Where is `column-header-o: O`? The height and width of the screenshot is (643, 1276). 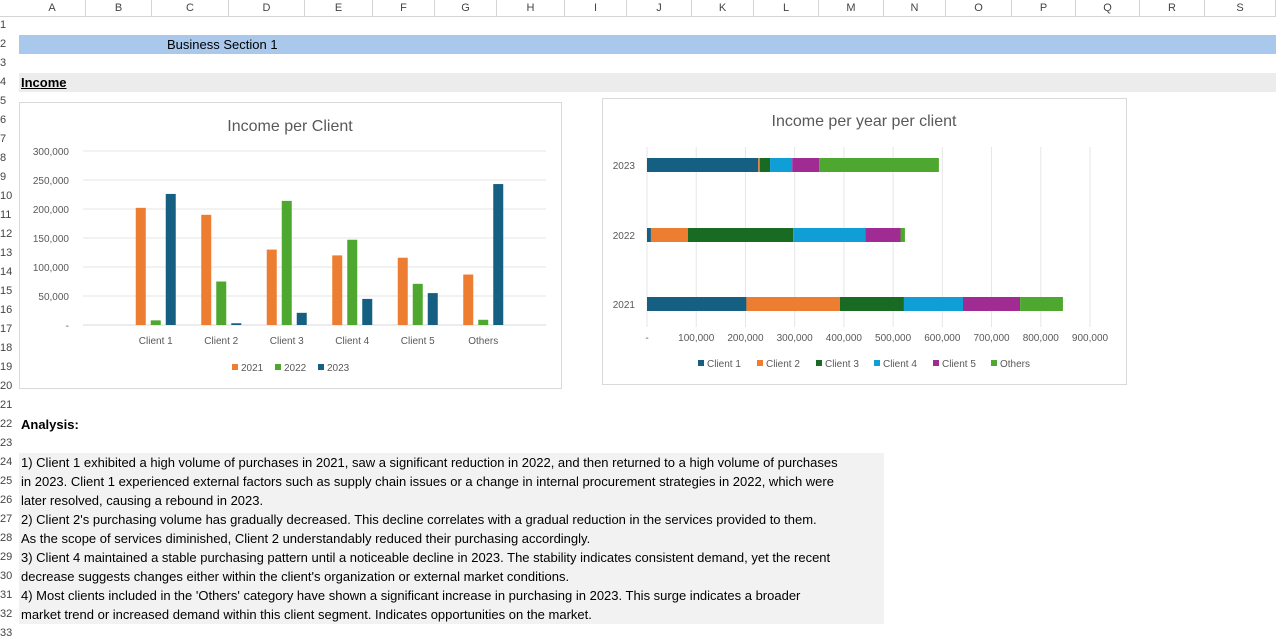 column-header-o: O is located at coordinates (979, 8).